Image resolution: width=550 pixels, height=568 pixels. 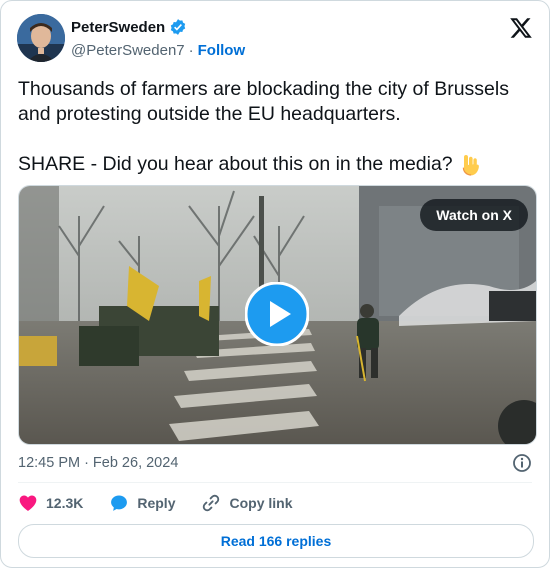 I want to click on reply-bubble-icon, so click(x=119, y=503).